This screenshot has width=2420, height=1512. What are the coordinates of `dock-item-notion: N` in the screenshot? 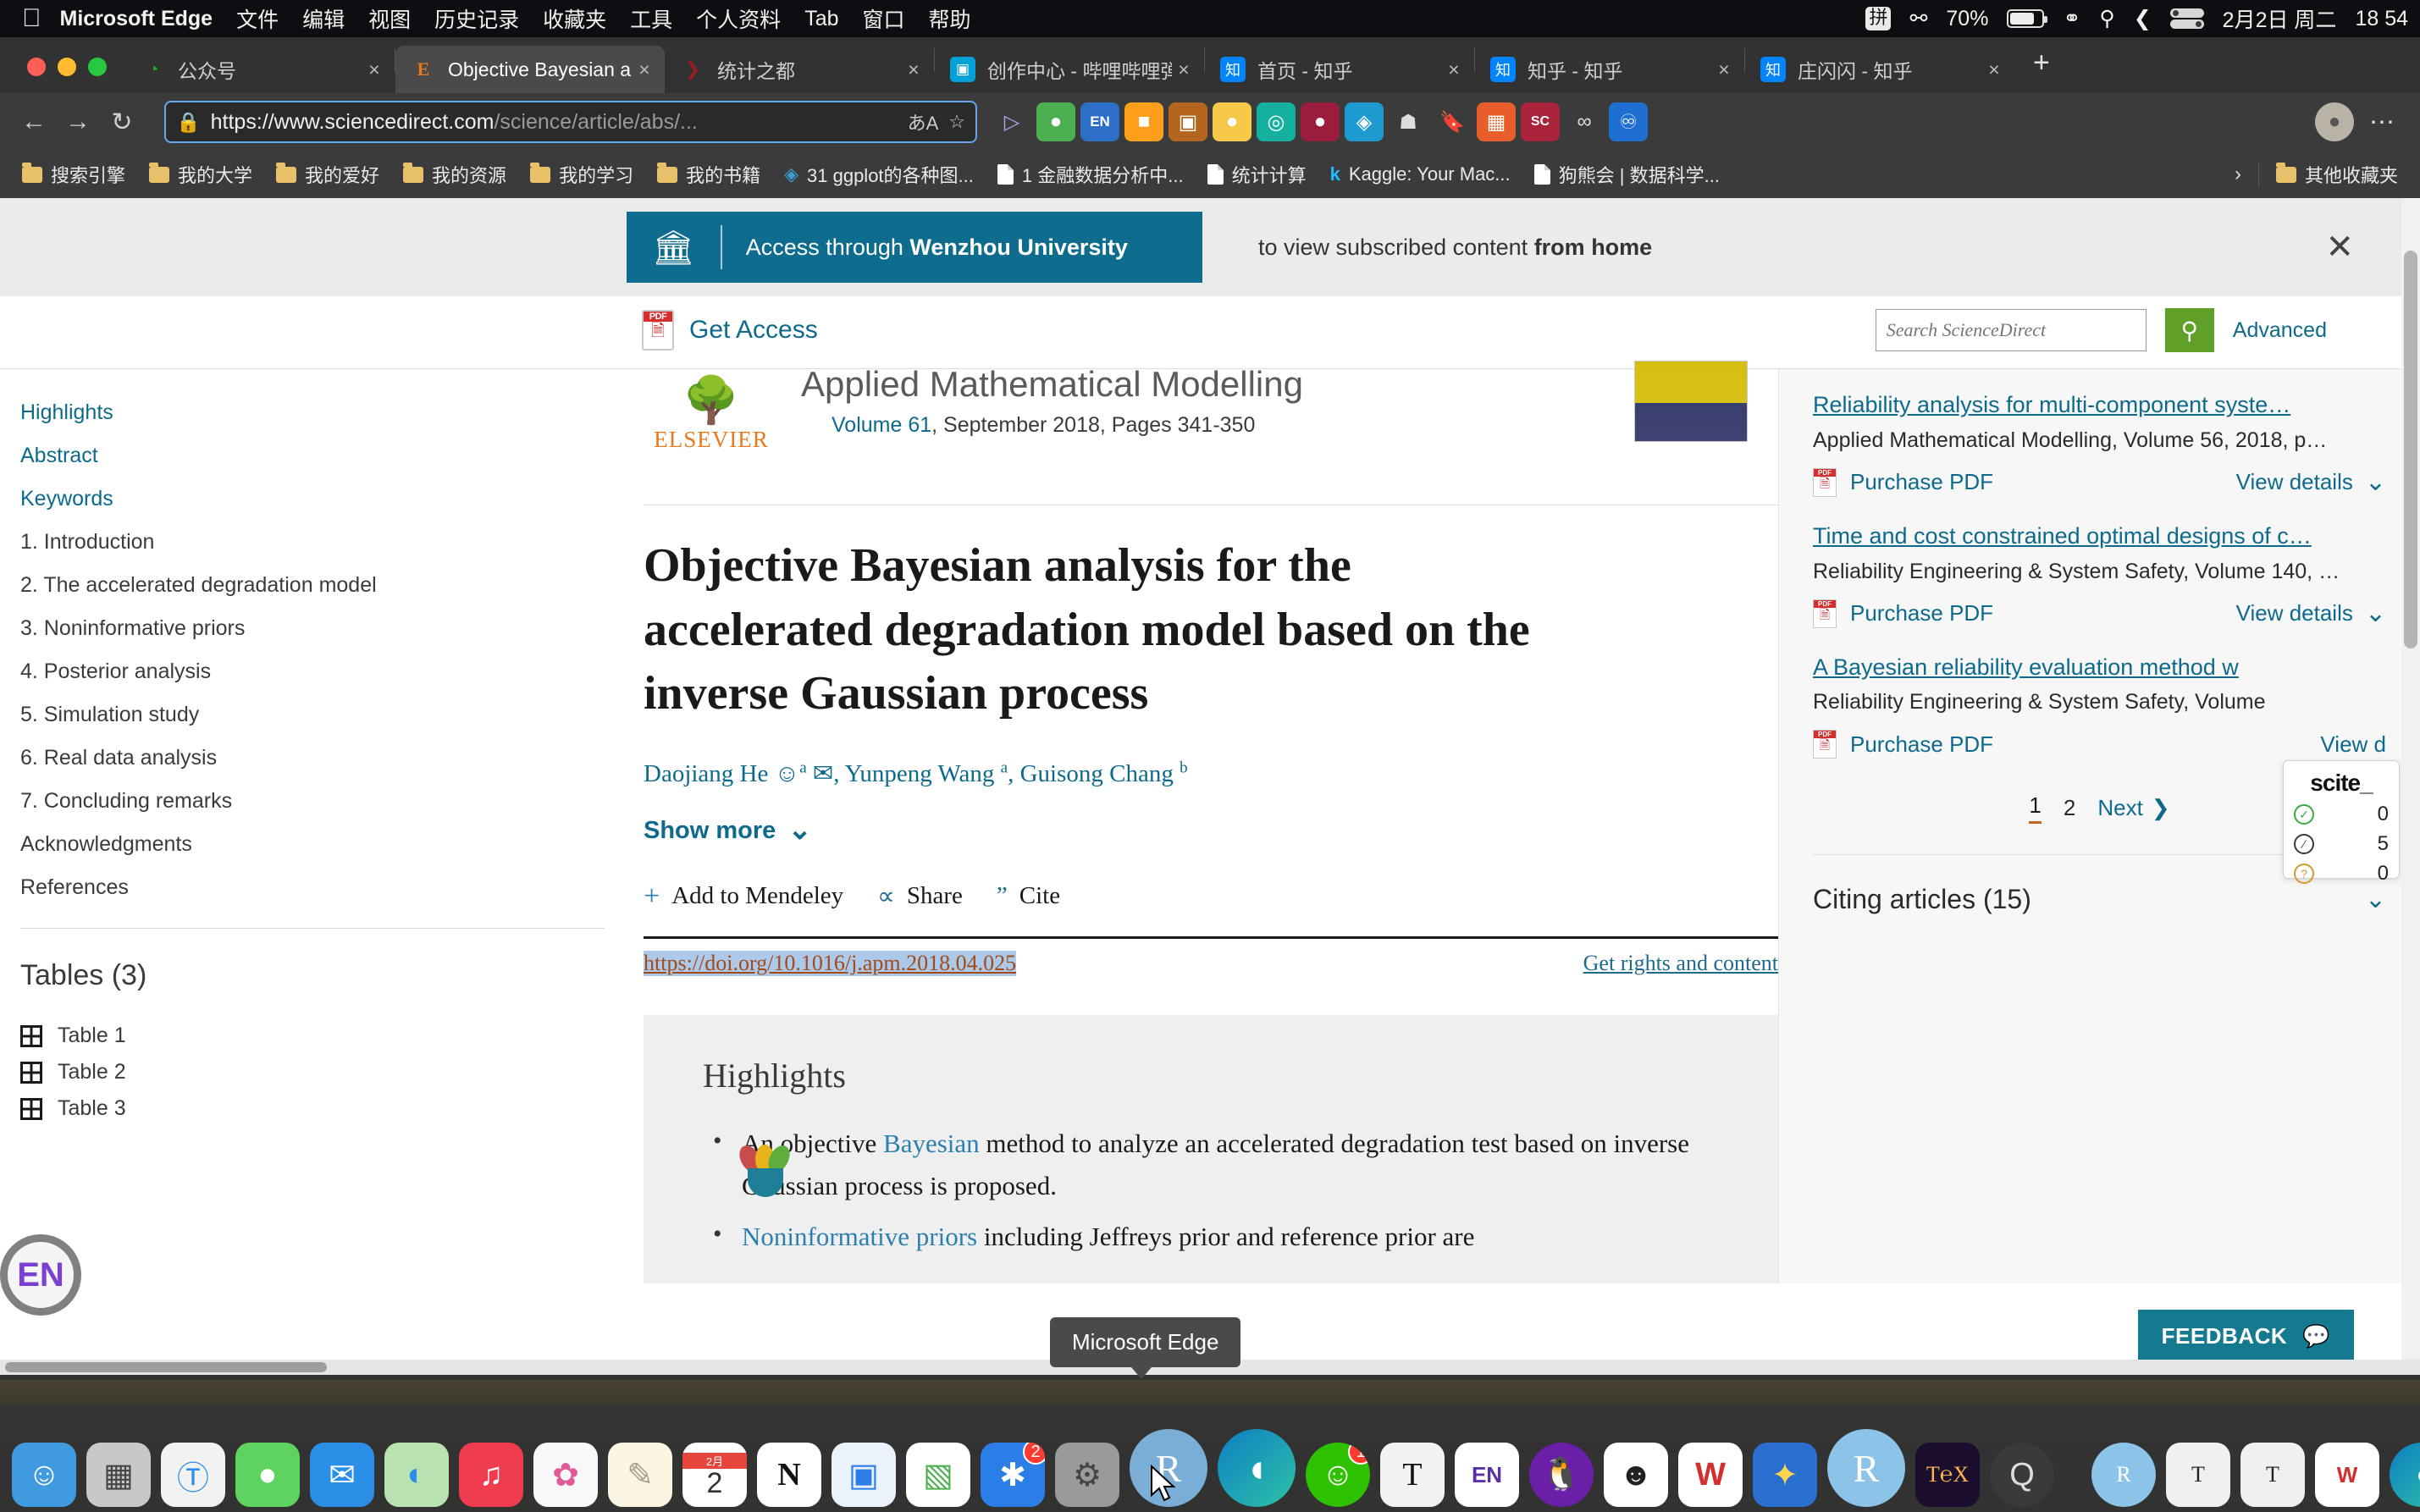 It's located at (789, 1475).